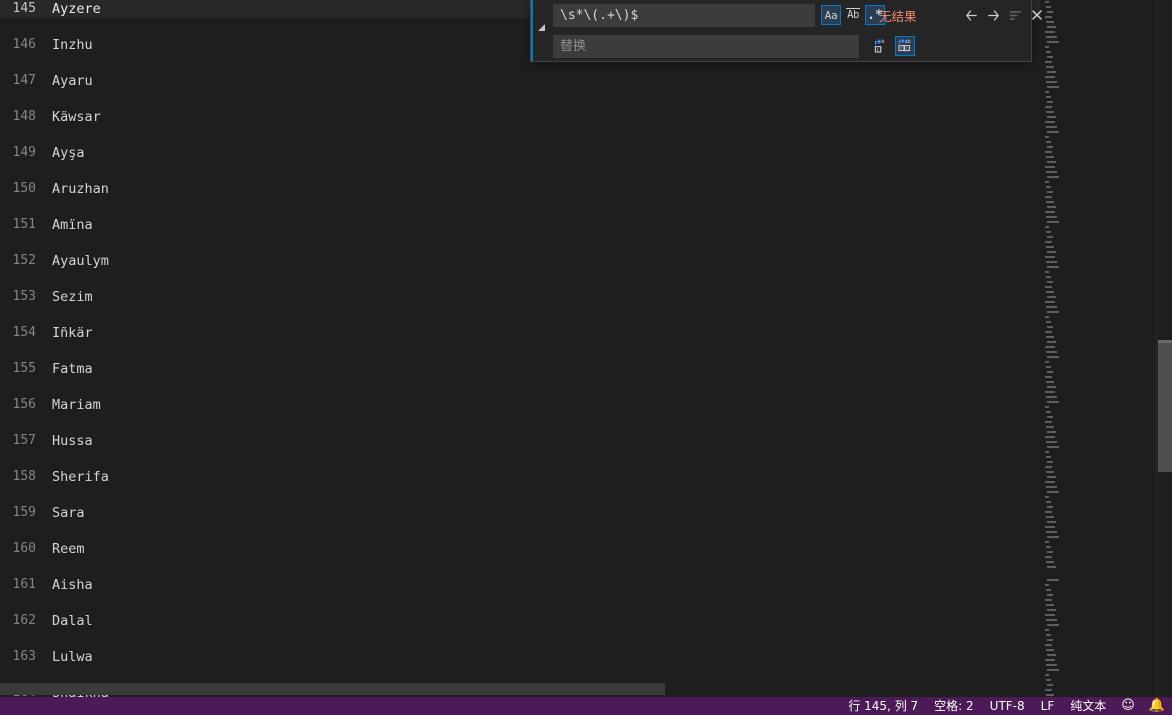 This screenshot has height=715, width=1172. Describe the element at coordinates (520, 621) in the screenshot. I see `editor-line: 162 Dalal` at that location.